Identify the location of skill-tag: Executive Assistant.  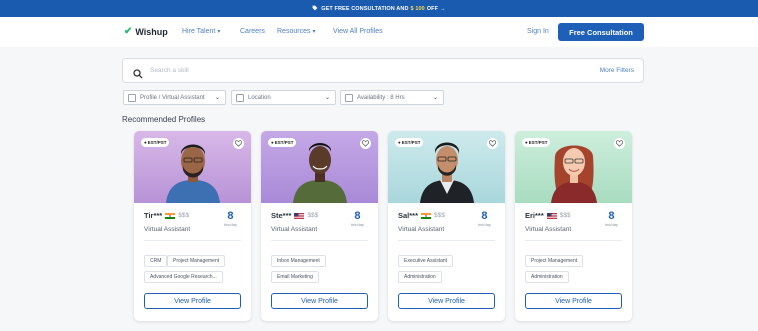
(426, 261).